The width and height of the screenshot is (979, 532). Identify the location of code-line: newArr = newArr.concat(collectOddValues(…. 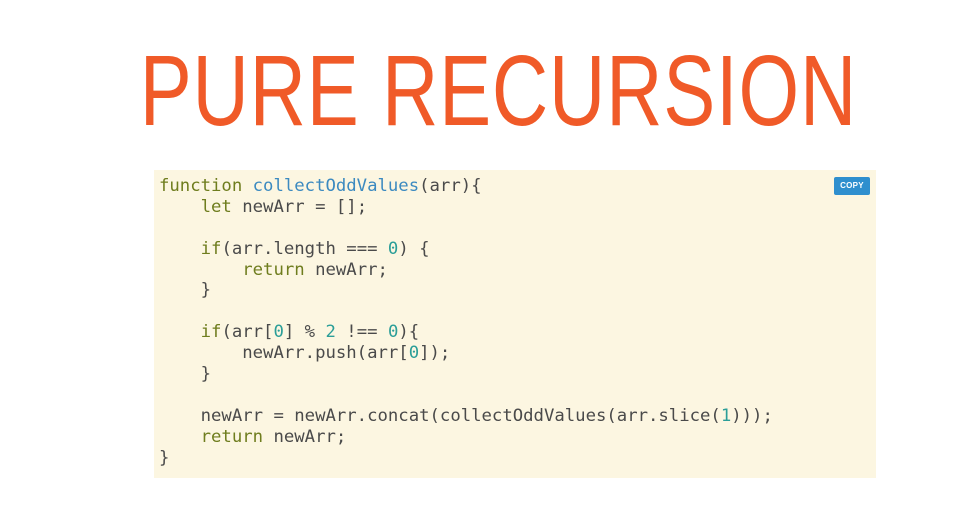
(466, 416).